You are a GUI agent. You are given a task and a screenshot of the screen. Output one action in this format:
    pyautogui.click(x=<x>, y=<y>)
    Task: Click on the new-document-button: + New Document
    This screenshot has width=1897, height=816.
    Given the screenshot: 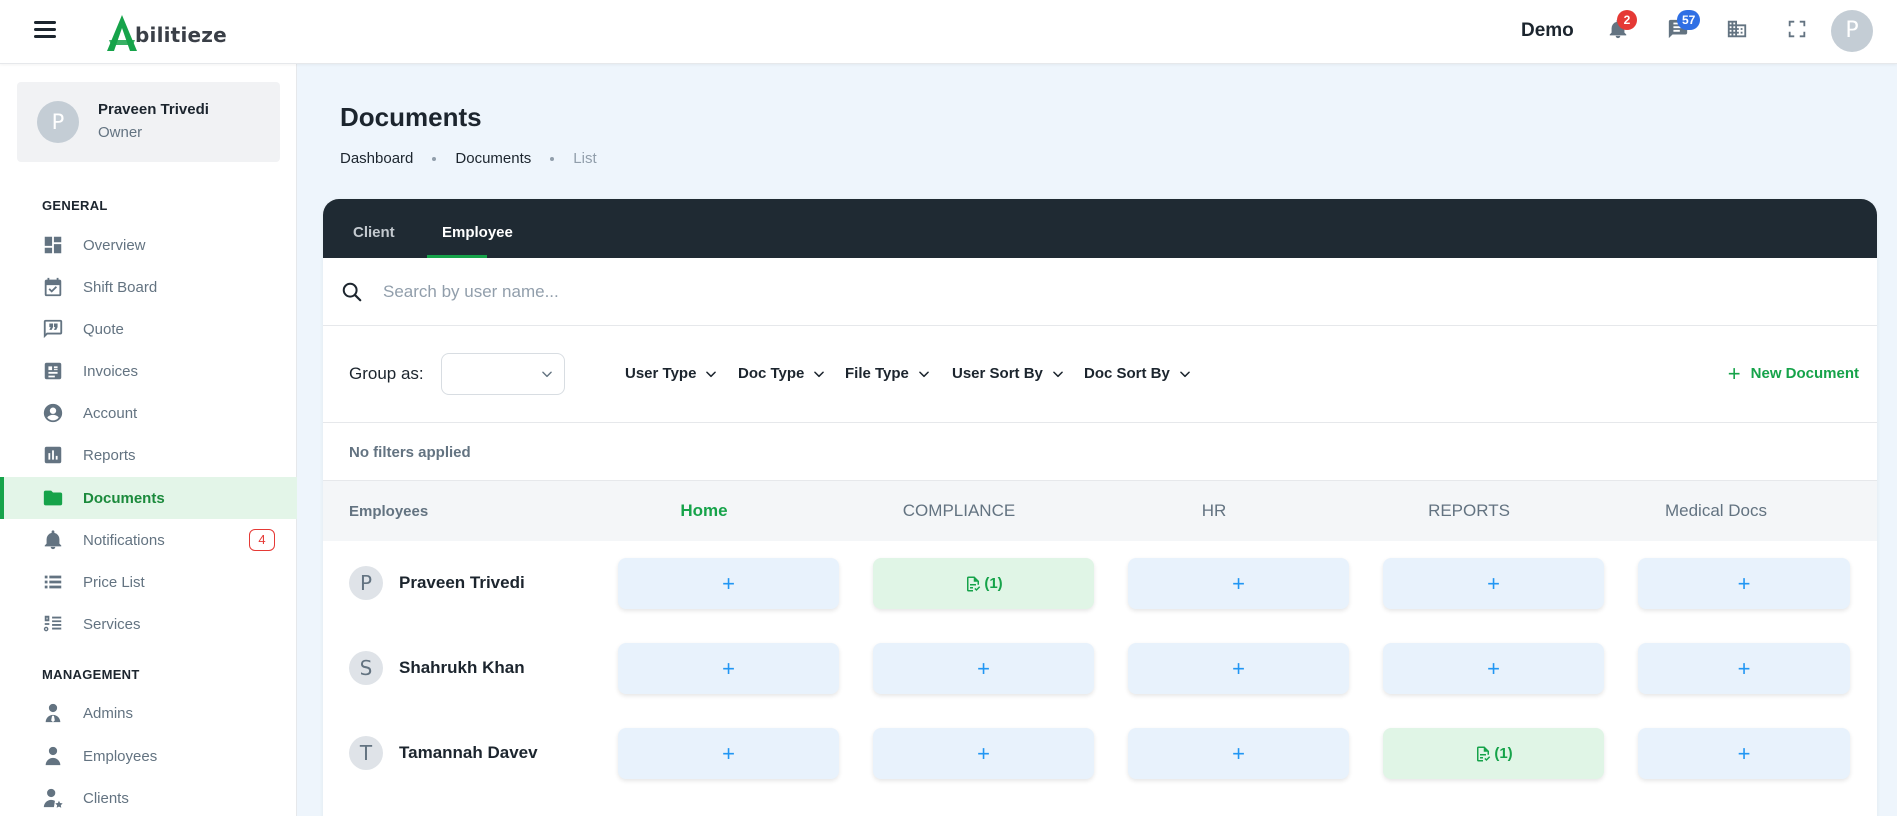 What is the action you would take?
    pyautogui.click(x=1793, y=373)
    